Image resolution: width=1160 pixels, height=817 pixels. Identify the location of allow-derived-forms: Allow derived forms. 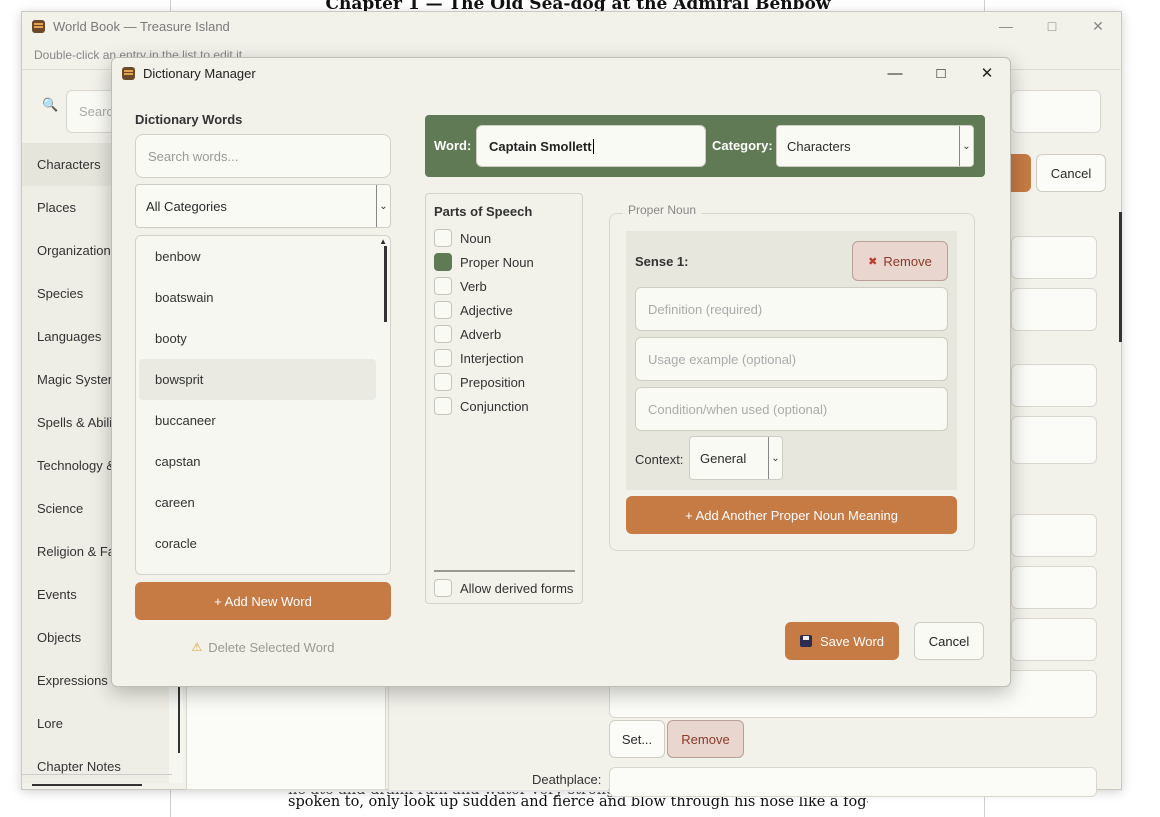
(503, 588).